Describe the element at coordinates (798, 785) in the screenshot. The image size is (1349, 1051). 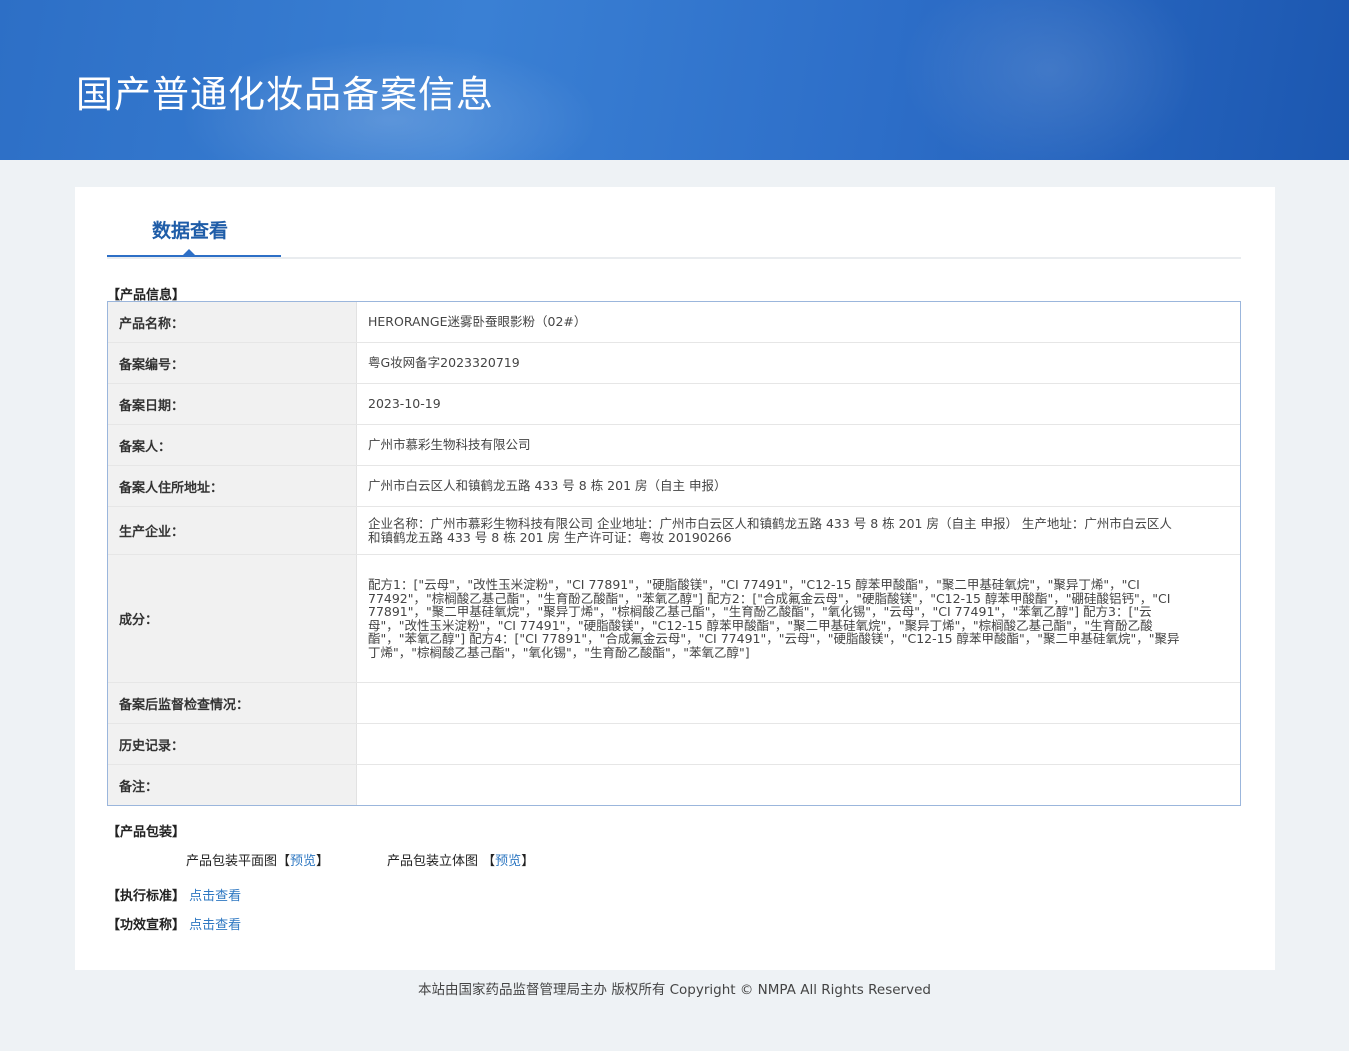
I see `remarks-value` at that location.